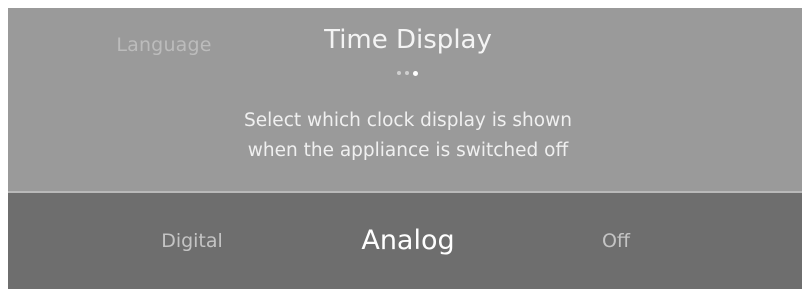 The image size is (802, 289). What do you see at coordinates (408, 120) in the screenshot?
I see `description-line-1: Select which clock display is shown` at bounding box center [408, 120].